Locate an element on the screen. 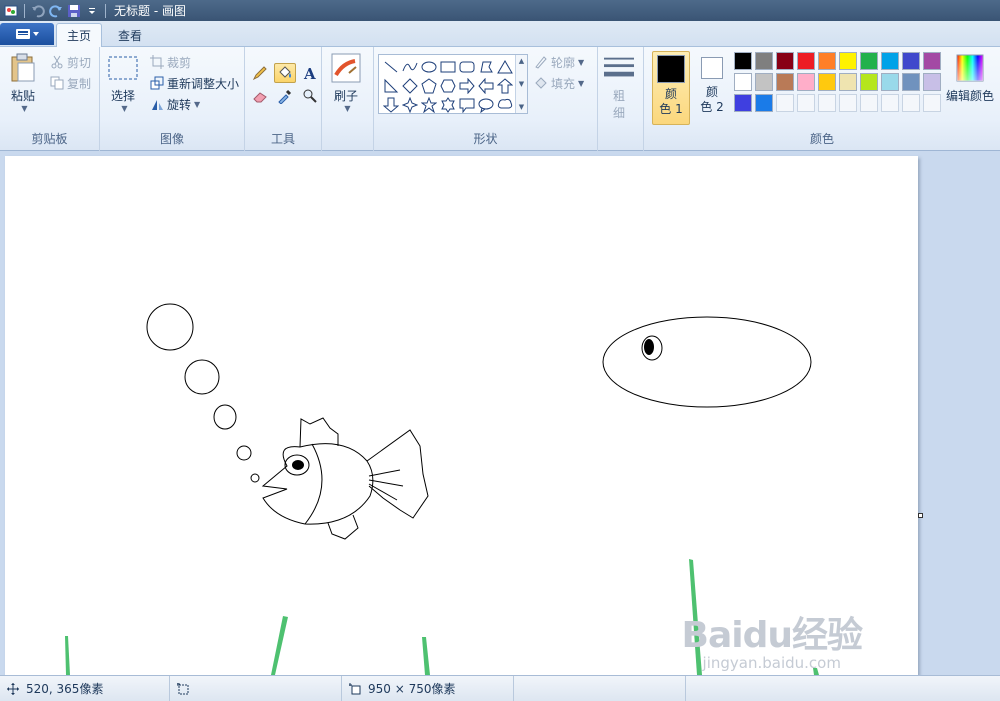 This screenshot has width=1000, height=701. cut-button: 剪切 is located at coordinates (70, 62).